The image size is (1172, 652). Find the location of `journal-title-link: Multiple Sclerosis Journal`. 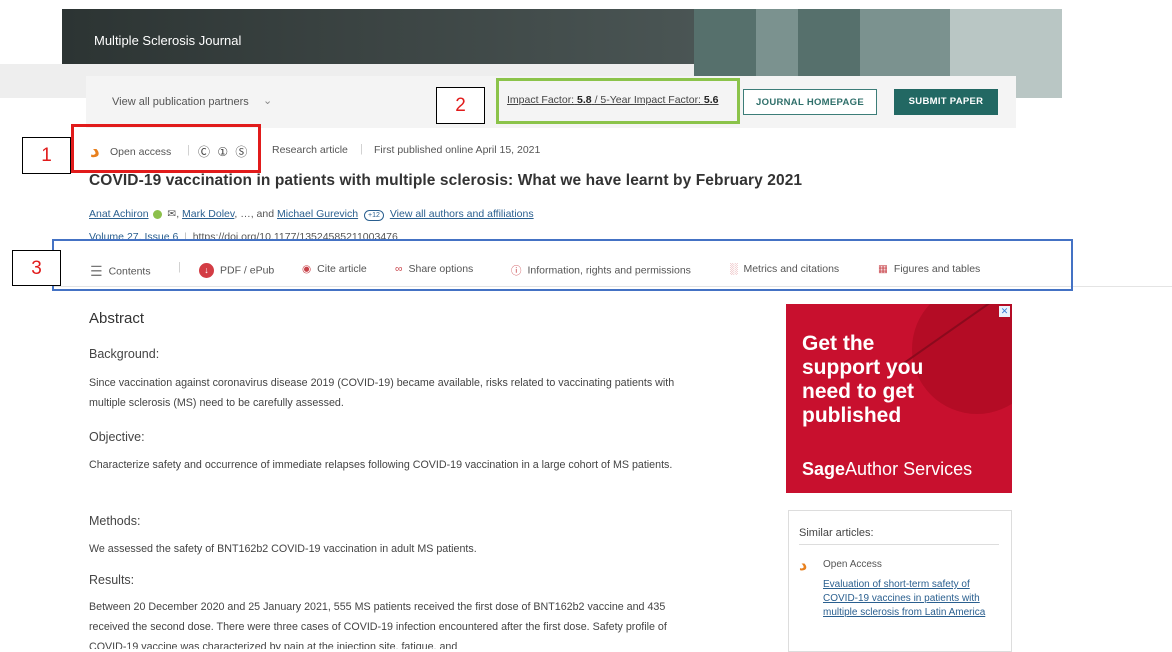

journal-title-link: Multiple Sclerosis Journal is located at coordinates (167, 40).